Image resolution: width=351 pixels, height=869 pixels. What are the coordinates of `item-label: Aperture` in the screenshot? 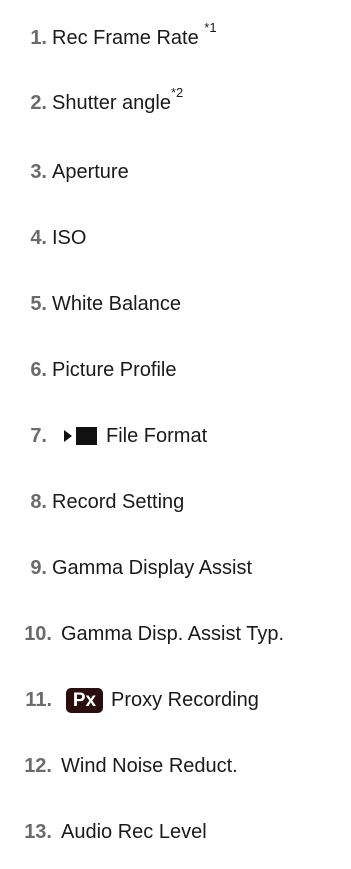 It's located at (90, 172).